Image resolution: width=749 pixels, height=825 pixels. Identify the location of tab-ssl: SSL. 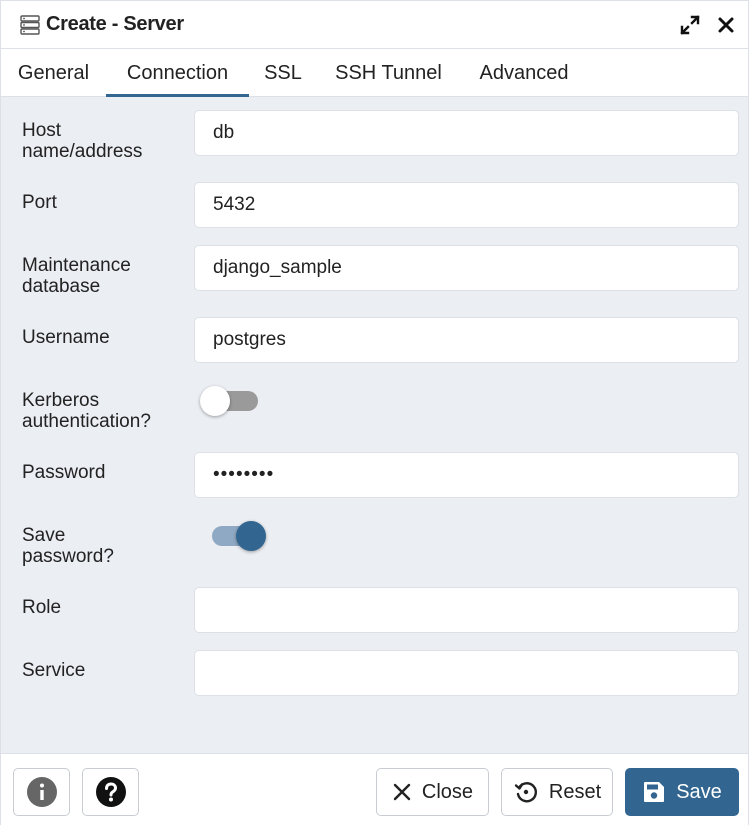
(283, 73).